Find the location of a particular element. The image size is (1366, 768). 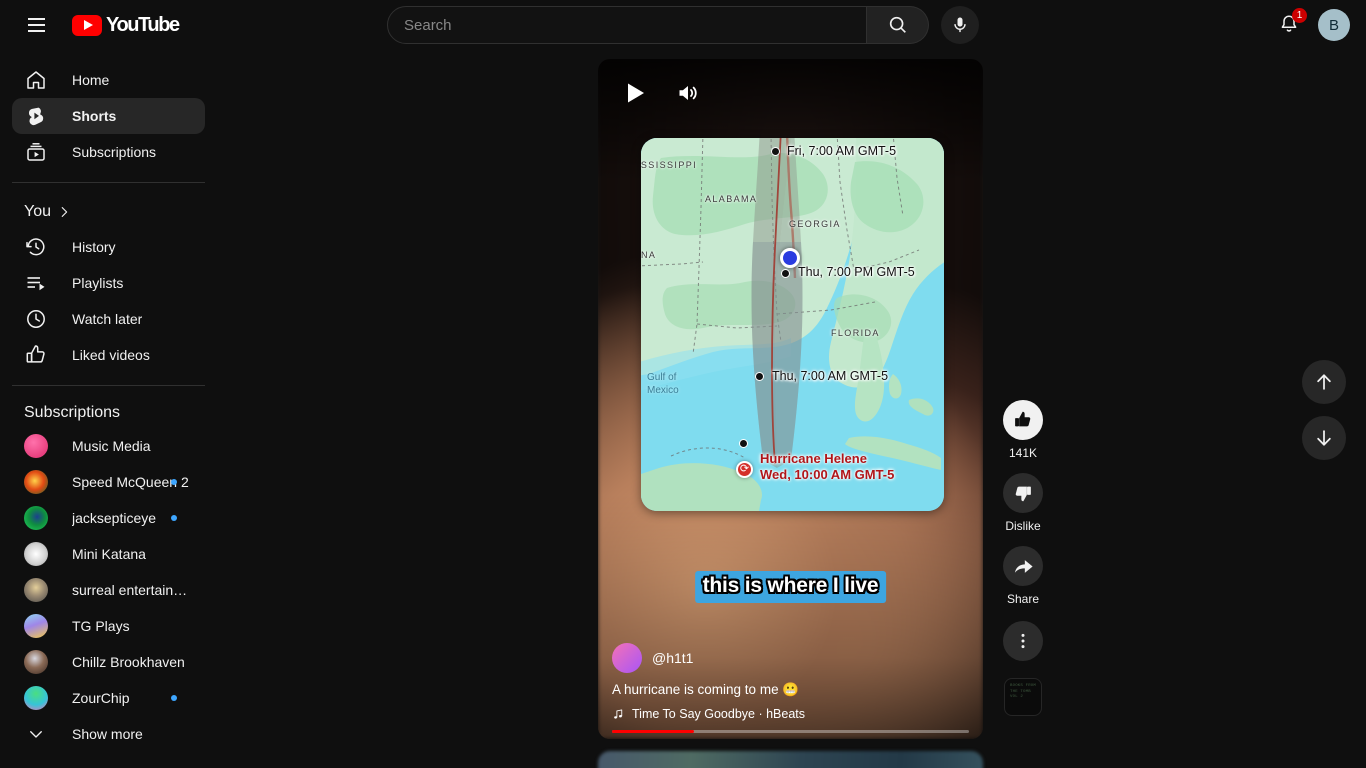

sidebar-item-label: Liked videos is located at coordinates (111, 355).